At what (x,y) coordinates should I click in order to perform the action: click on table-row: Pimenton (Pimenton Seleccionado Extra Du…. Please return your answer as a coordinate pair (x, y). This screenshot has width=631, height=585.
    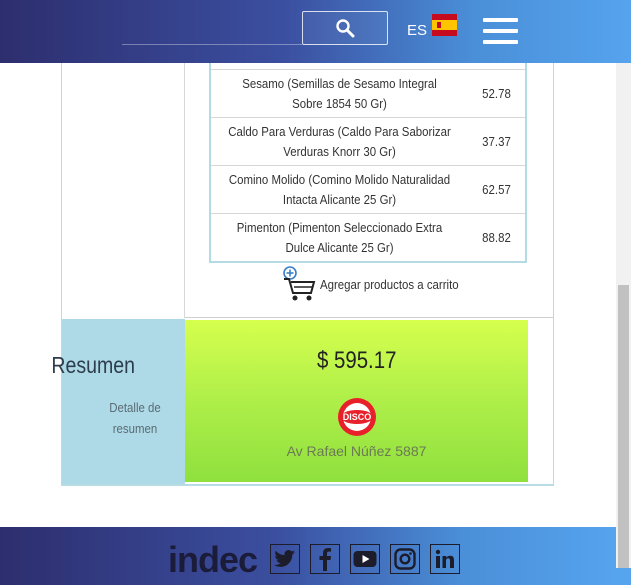
    Looking at the image, I should click on (368, 237).